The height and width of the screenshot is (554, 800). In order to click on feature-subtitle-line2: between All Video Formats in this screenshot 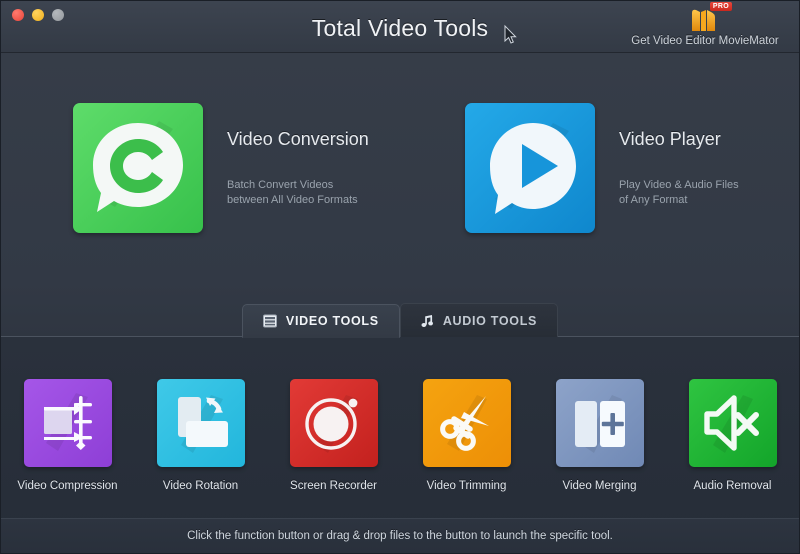, I will do `click(292, 199)`.